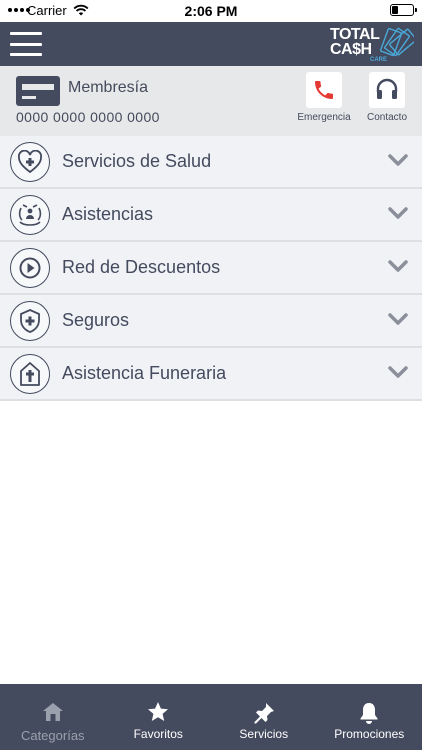  Describe the element at coordinates (38, 91) in the screenshot. I see `credit-card-icon` at that location.